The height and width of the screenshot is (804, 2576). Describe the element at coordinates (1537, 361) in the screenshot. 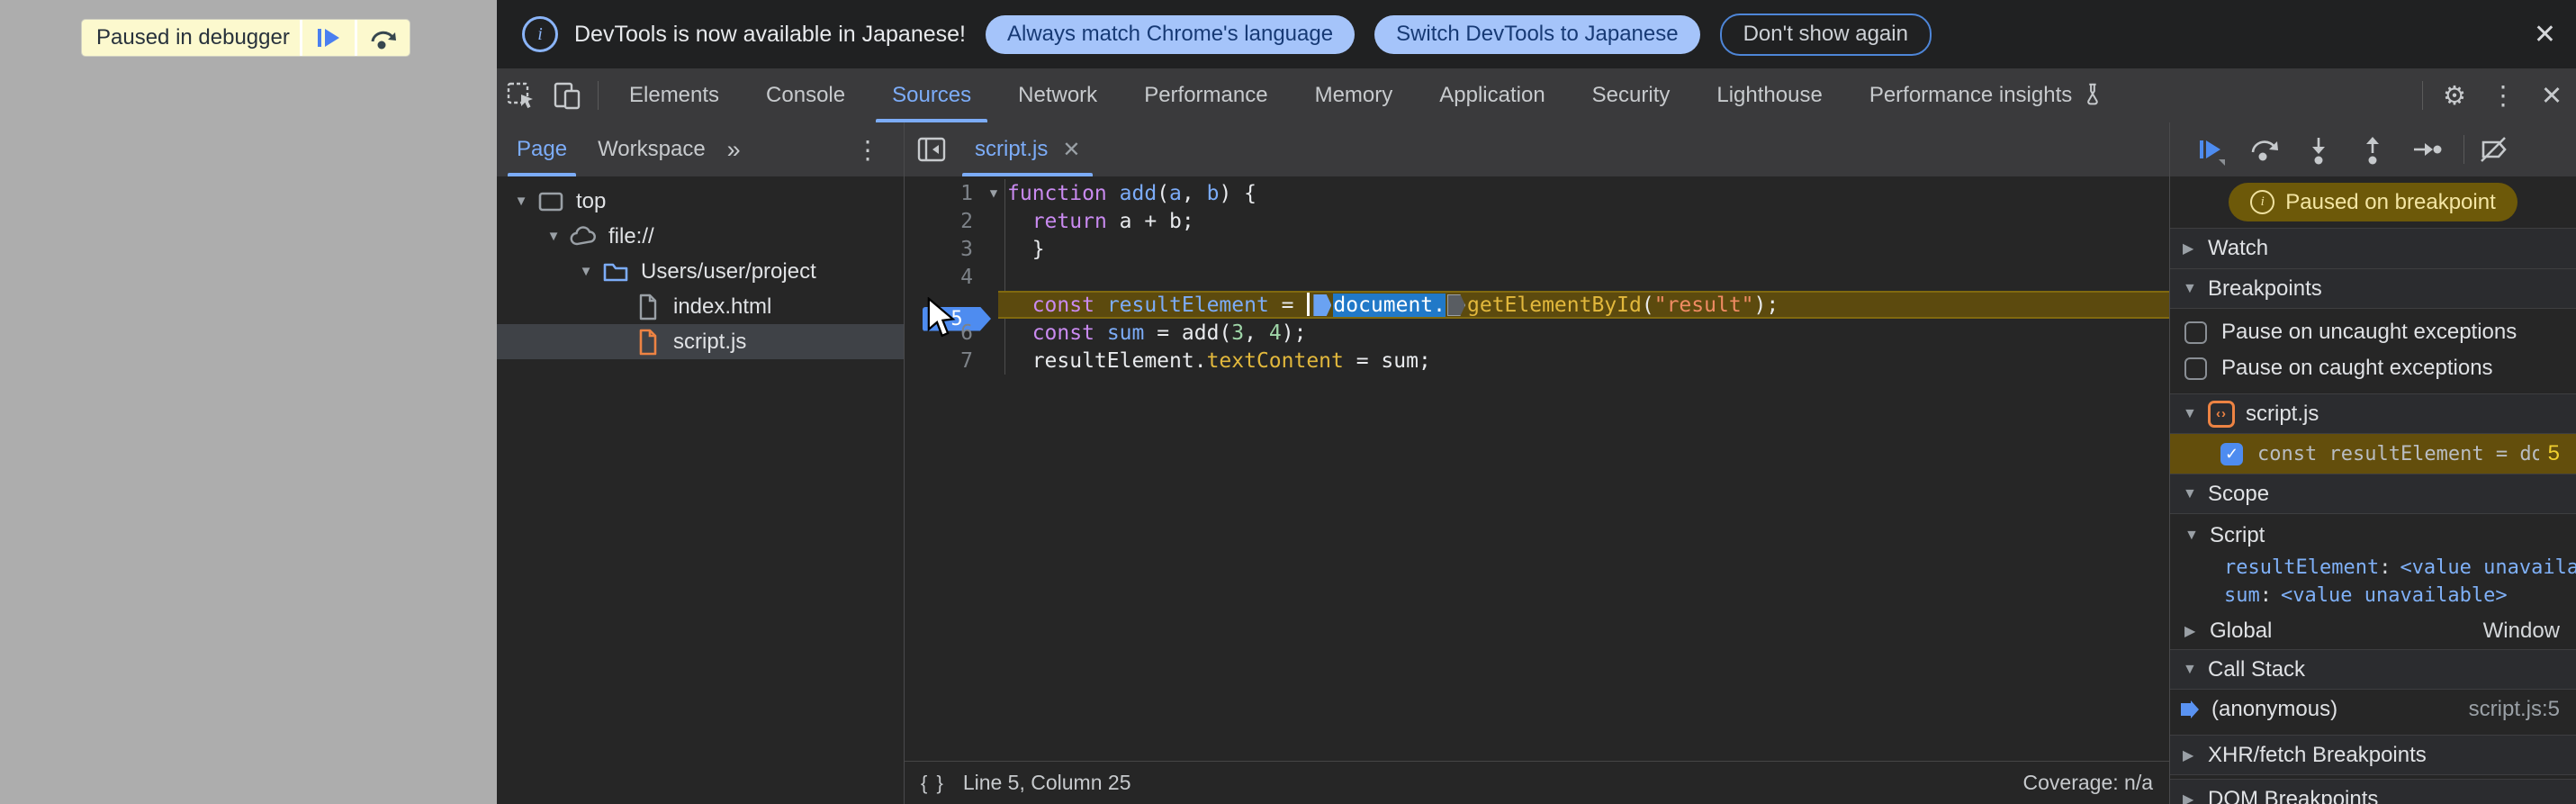

I see `code-line-7: 7 resultElement.textContent = sum;` at that location.